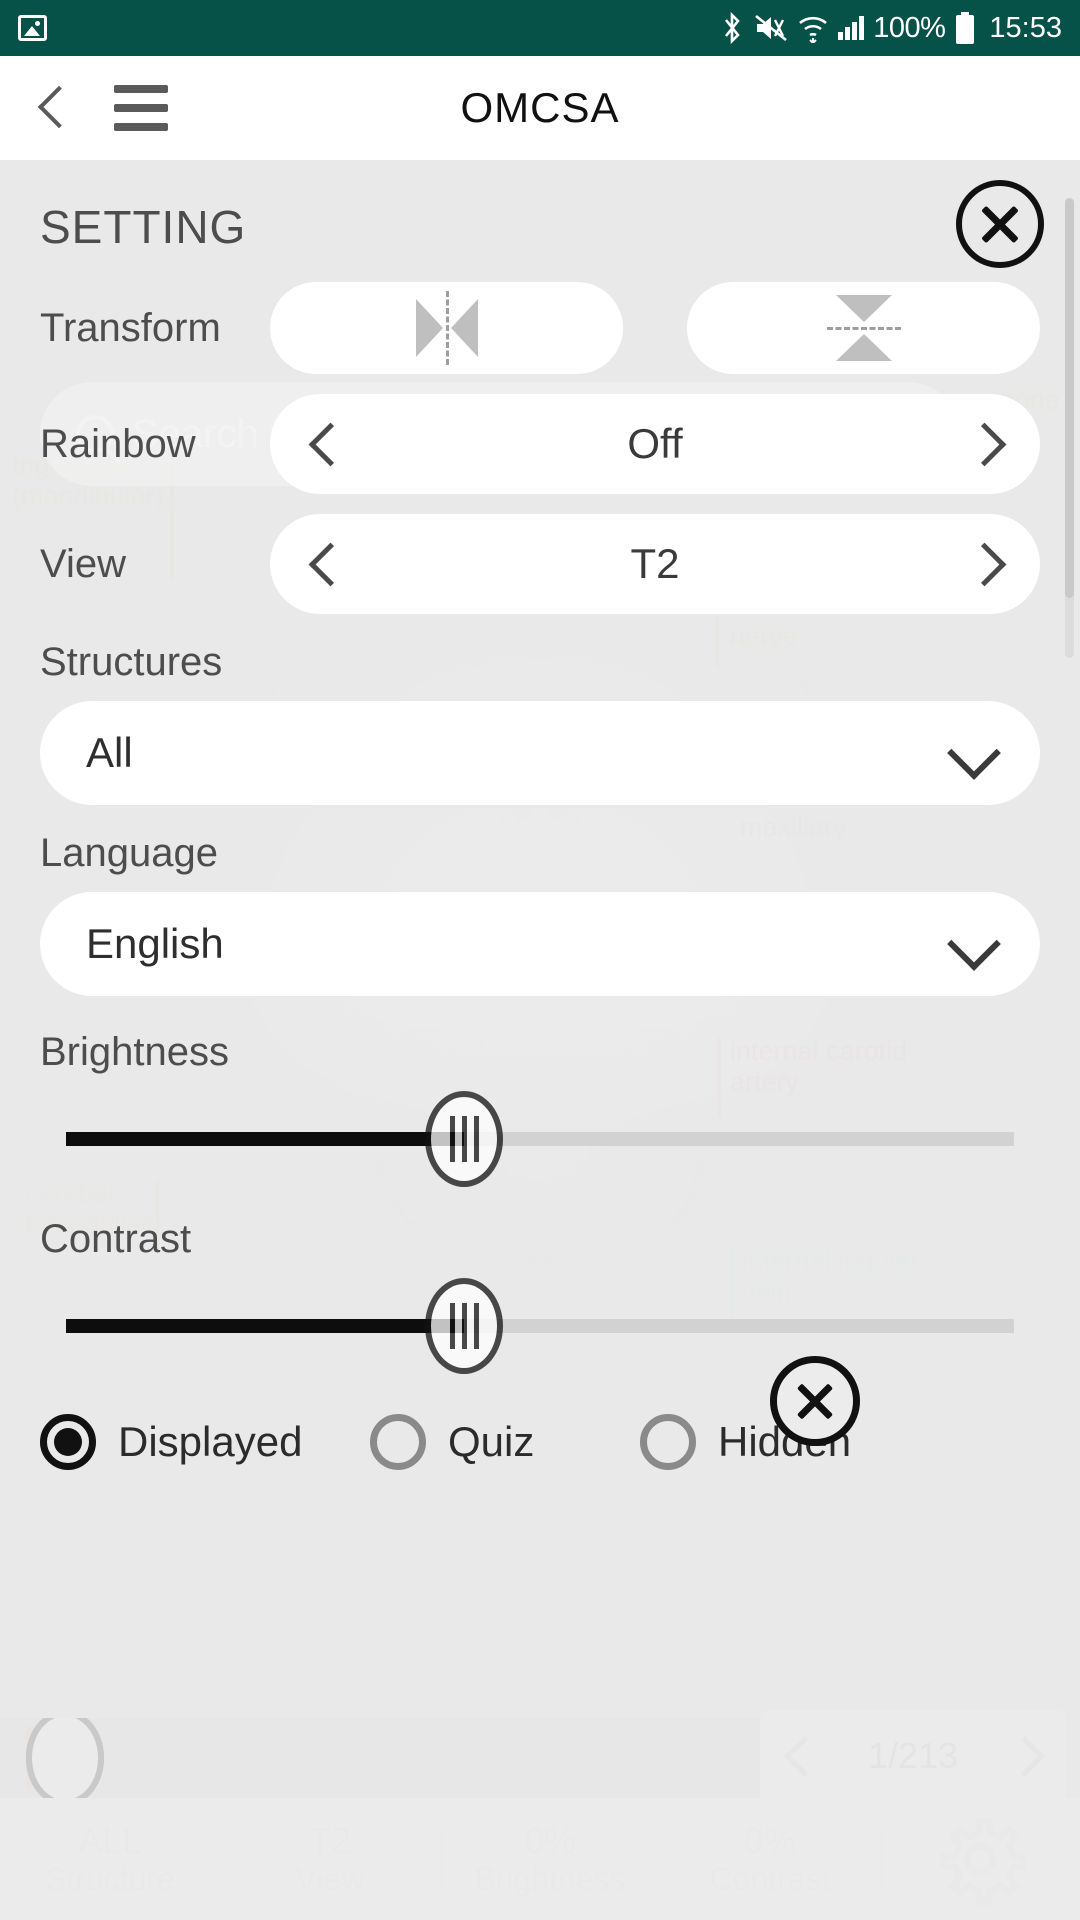 This screenshot has width=1080, height=1920. I want to click on flip-vertical-icon, so click(863, 328).